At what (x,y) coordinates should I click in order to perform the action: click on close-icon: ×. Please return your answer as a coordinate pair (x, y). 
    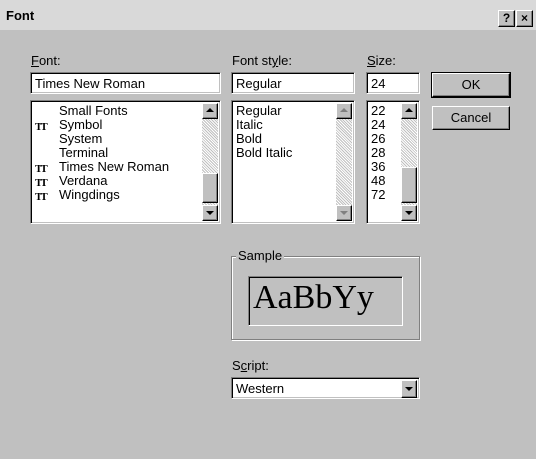
    Looking at the image, I should click on (524, 18).